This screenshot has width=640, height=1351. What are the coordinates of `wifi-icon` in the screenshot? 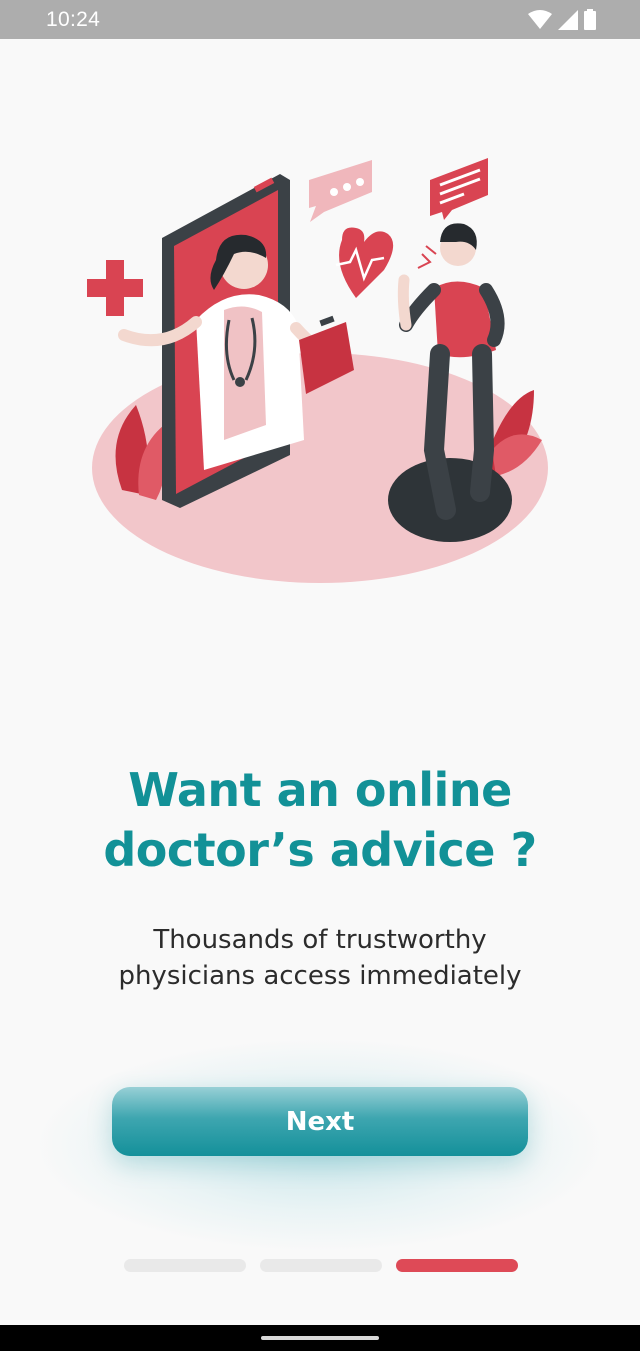 It's located at (540, 19).